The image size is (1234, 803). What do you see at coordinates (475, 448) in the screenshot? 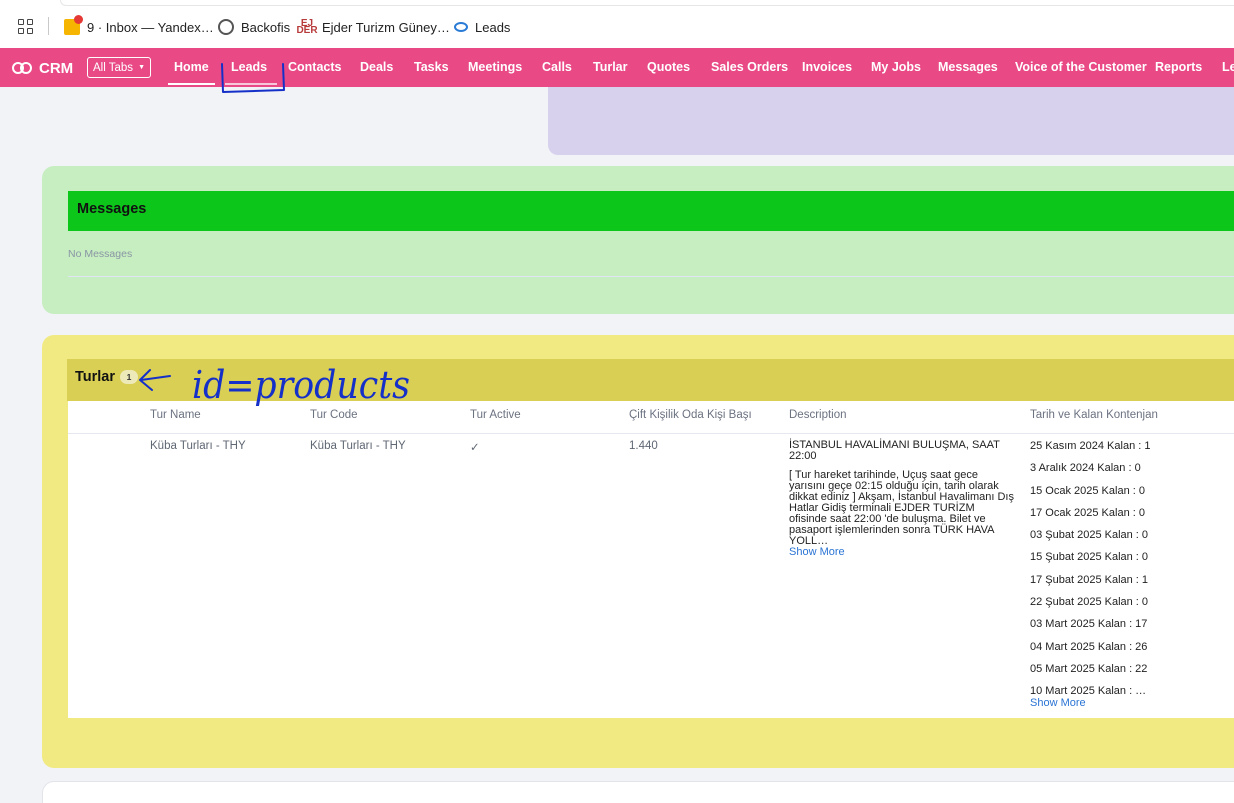
I see `cell-tur-active-check-icon: ✓` at bounding box center [475, 448].